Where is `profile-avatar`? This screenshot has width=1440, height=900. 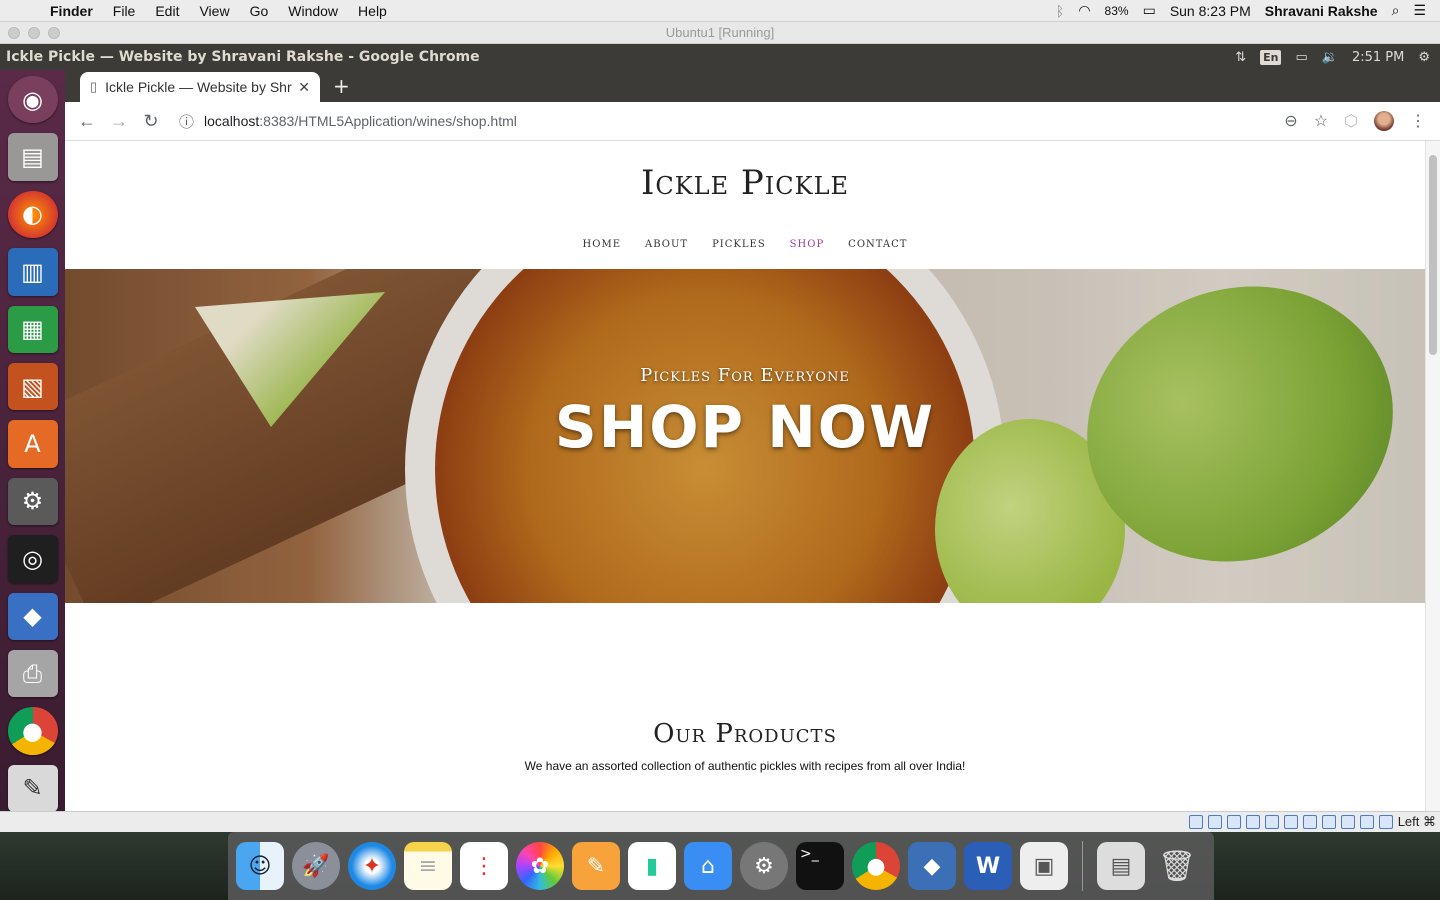 profile-avatar is located at coordinates (1384, 121).